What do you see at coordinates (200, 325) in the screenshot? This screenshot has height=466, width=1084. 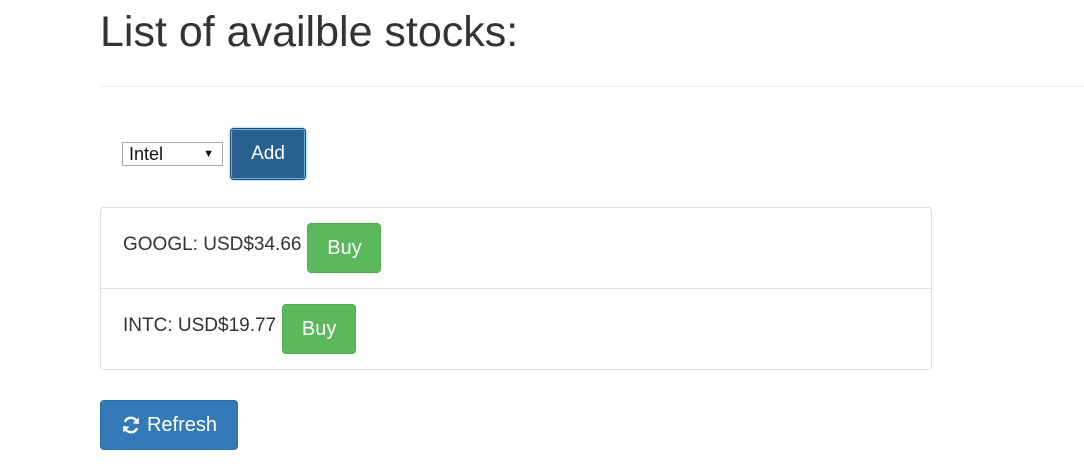 I see `stock-price-text: INTC: USD$19.77` at bounding box center [200, 325].